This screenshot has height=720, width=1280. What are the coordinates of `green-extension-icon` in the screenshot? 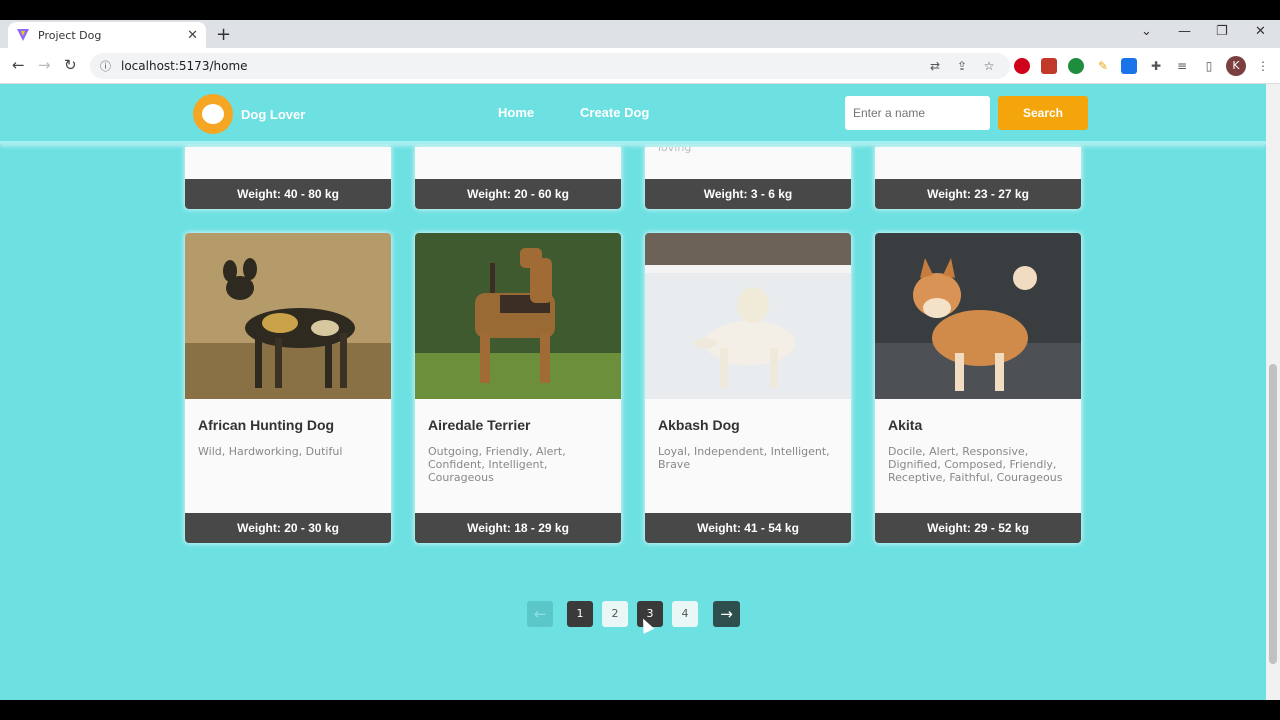 It's located at (1076, 66).